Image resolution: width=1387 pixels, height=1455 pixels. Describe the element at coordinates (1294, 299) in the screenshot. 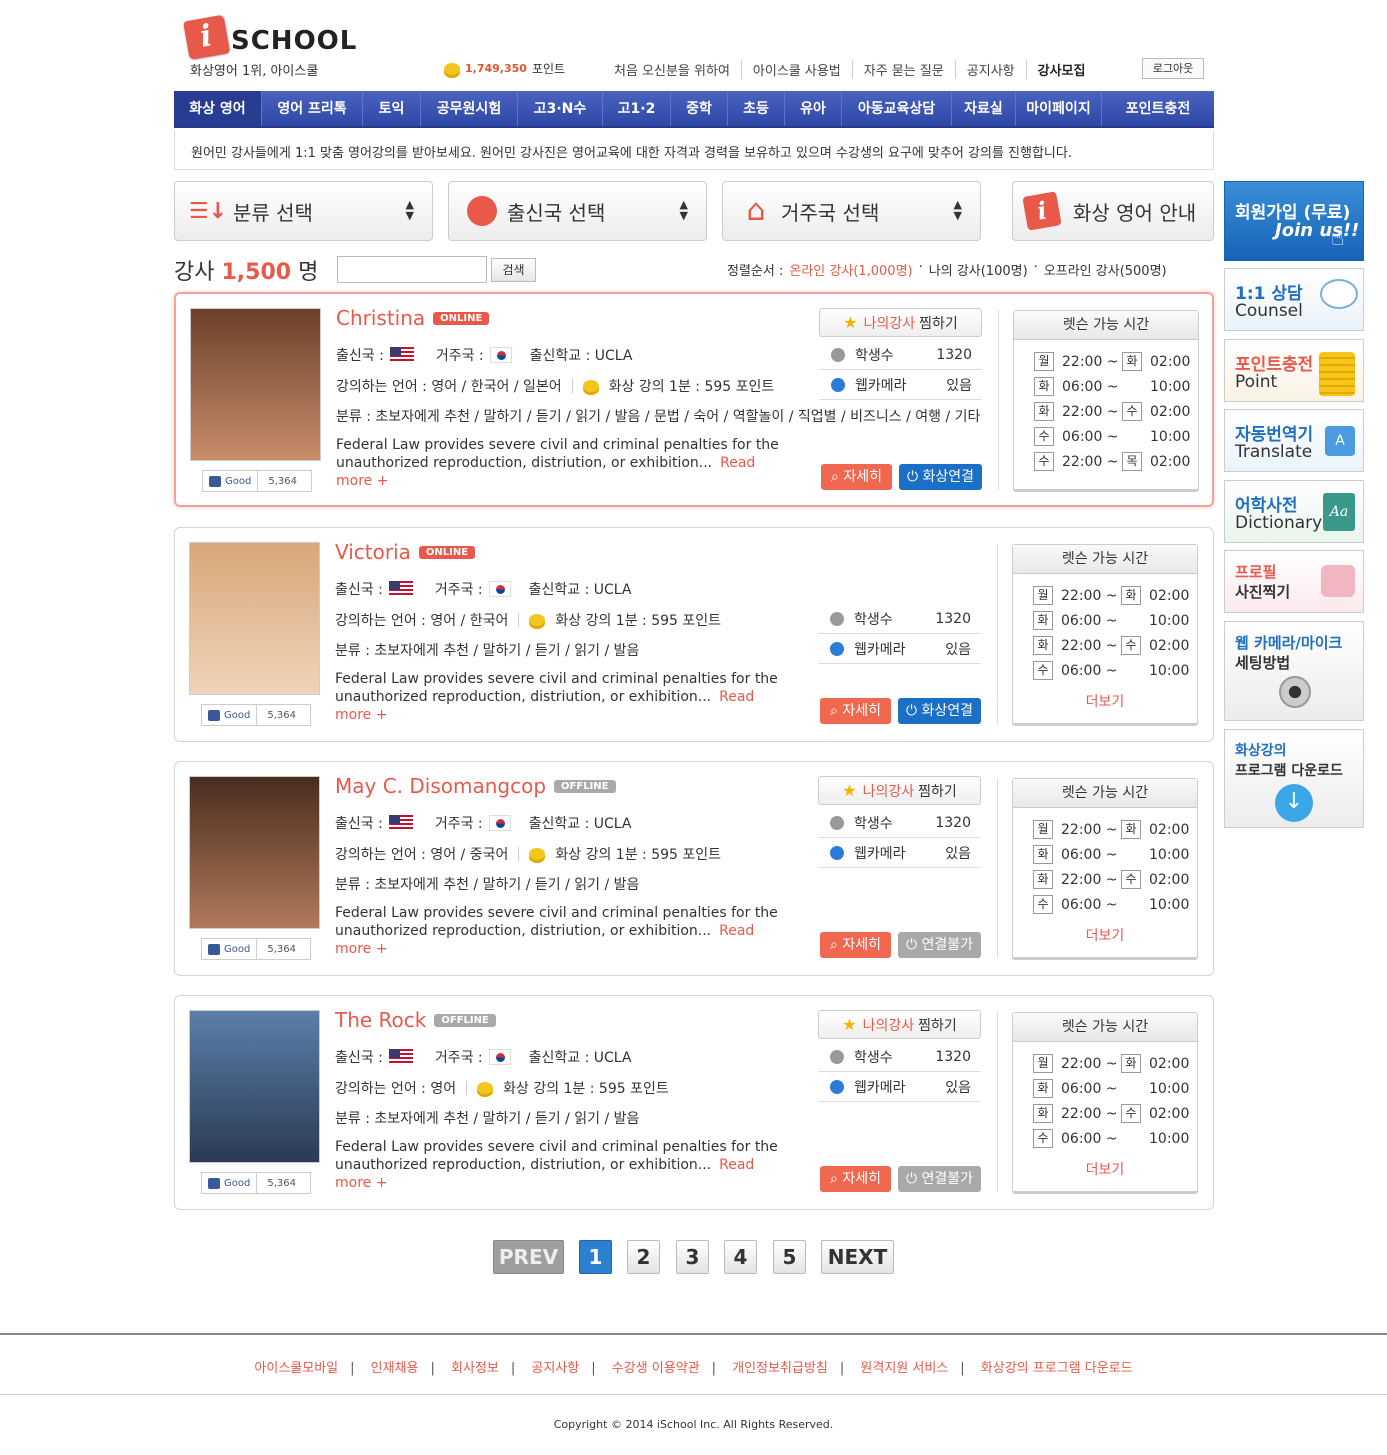

I see `counsel-banner: 1:1 상담 Counsel` at that location.